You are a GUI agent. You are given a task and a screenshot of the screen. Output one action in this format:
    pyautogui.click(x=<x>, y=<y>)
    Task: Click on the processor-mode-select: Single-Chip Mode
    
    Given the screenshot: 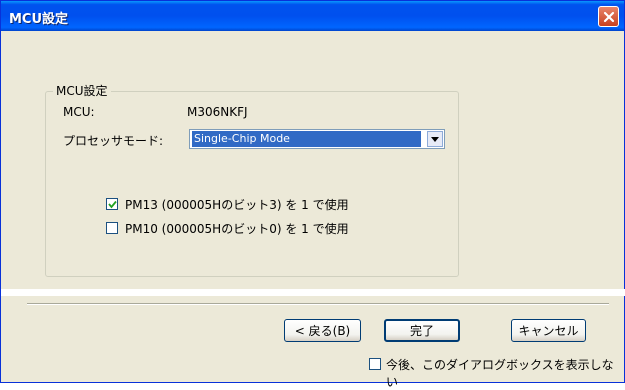 What is the action you would take?
    pyautogui.click(x=317, y=139)
    